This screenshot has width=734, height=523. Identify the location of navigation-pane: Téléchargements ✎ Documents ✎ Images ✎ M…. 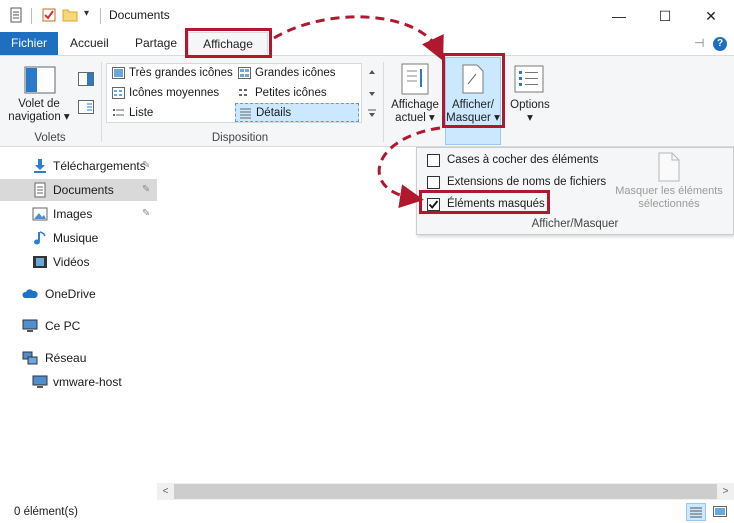
(78, 323).